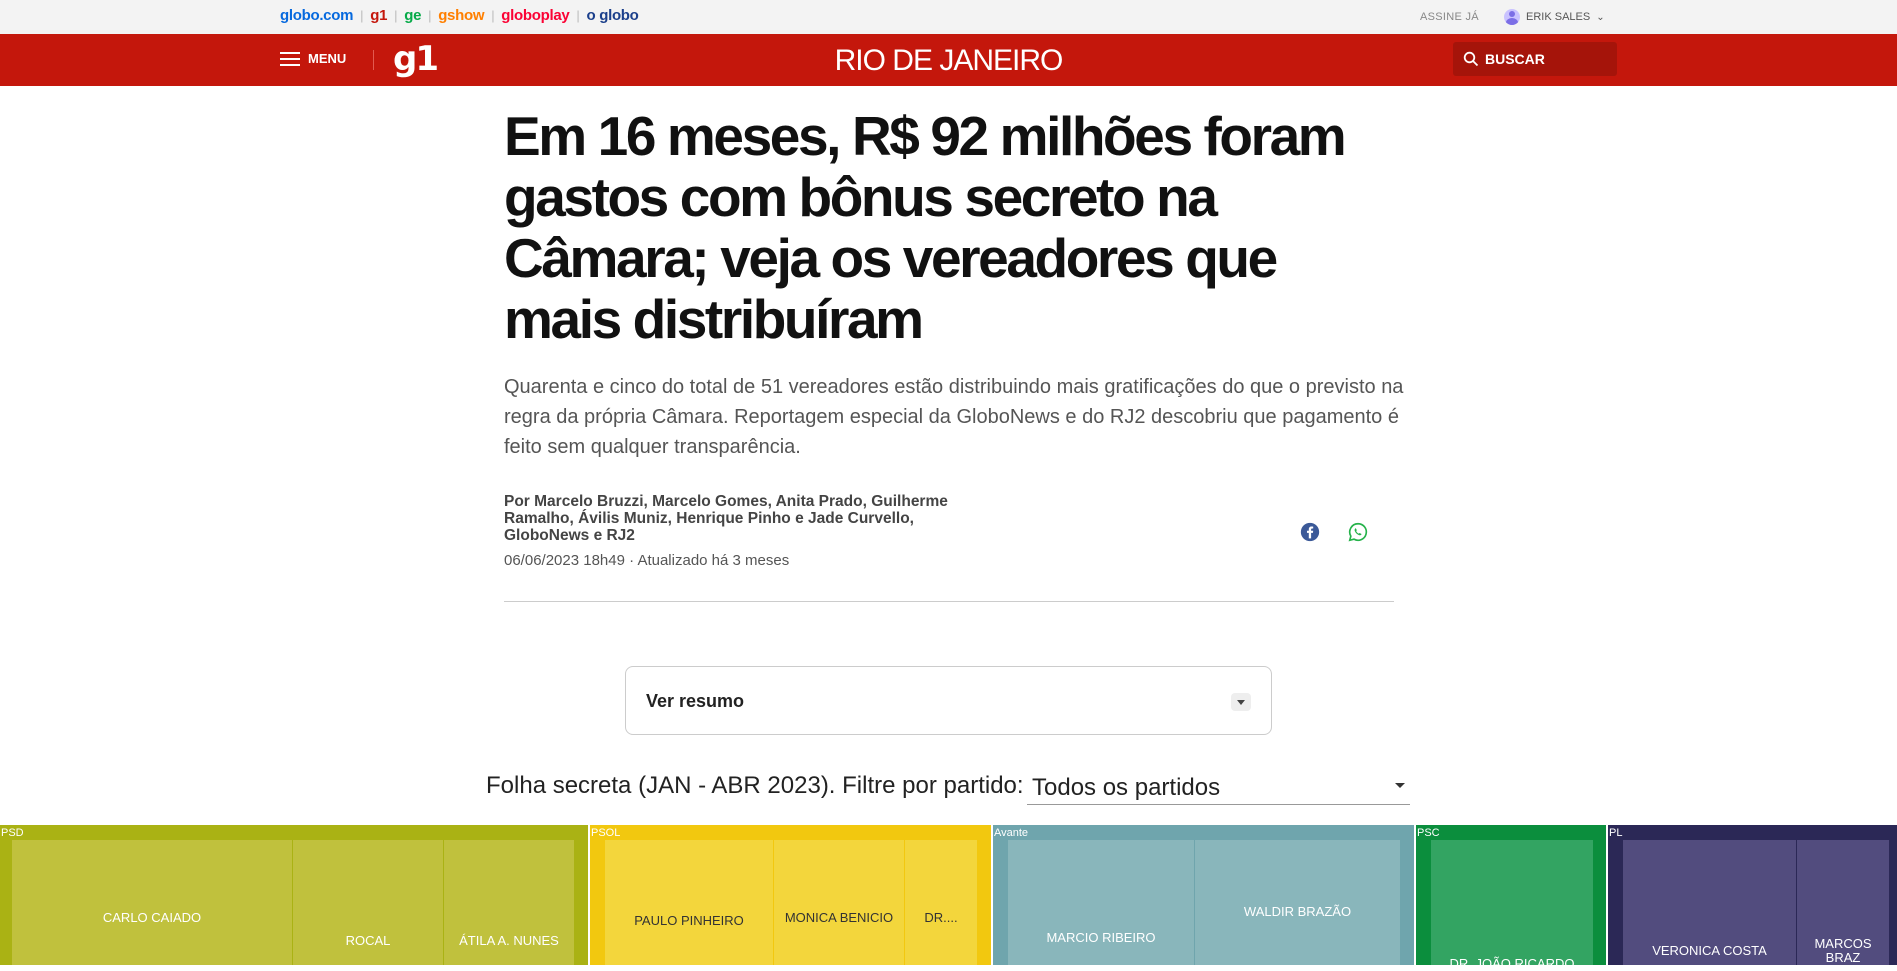 The image size is (1897, 971). What do you see at coordinates (509, 940) in the screenshot?
I see `treemap-cell-label: ÁTILA A. NUNES` at bounding box center [509, 940].